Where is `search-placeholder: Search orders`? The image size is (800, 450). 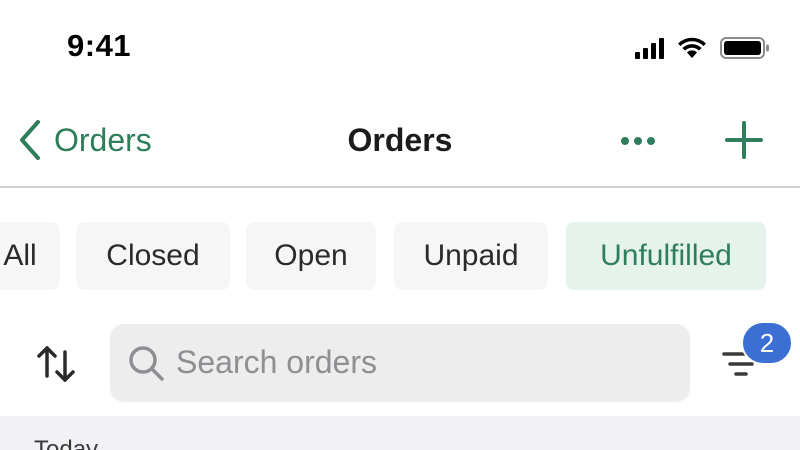 search-placeholder: Search orders is located at coordinates (276, 362).